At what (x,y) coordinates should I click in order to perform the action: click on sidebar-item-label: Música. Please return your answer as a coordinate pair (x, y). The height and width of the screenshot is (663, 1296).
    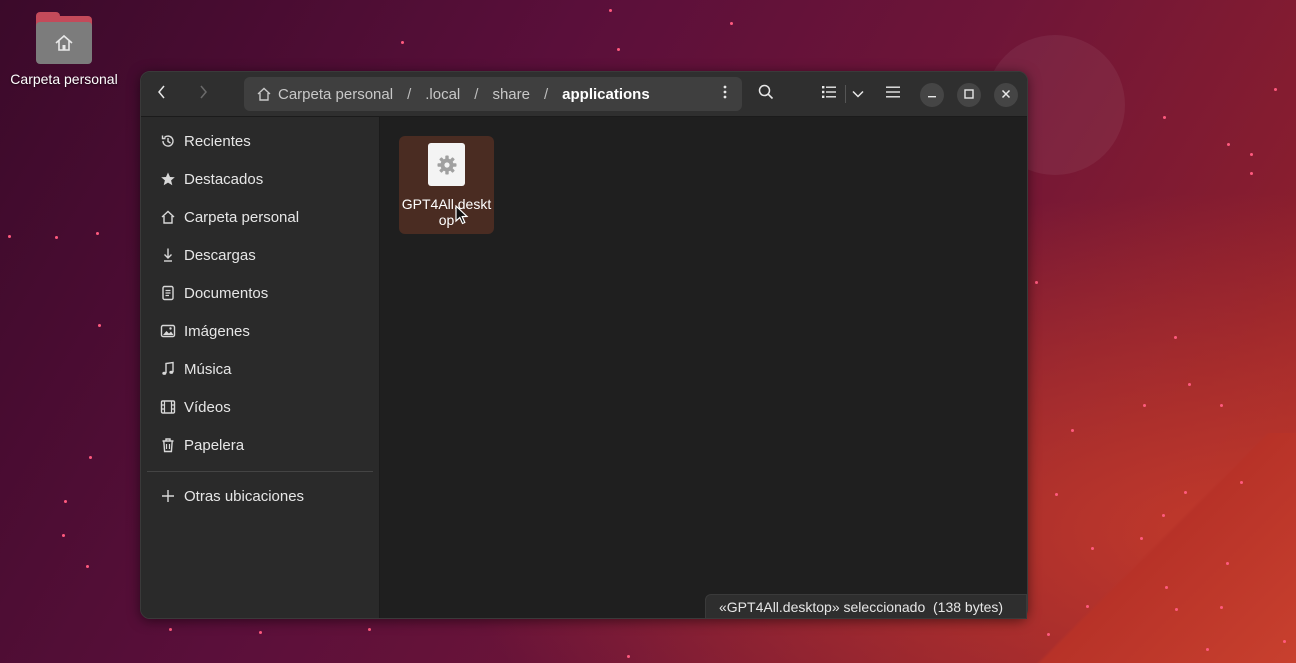
    Looking at the image, I should click on (208, 369).